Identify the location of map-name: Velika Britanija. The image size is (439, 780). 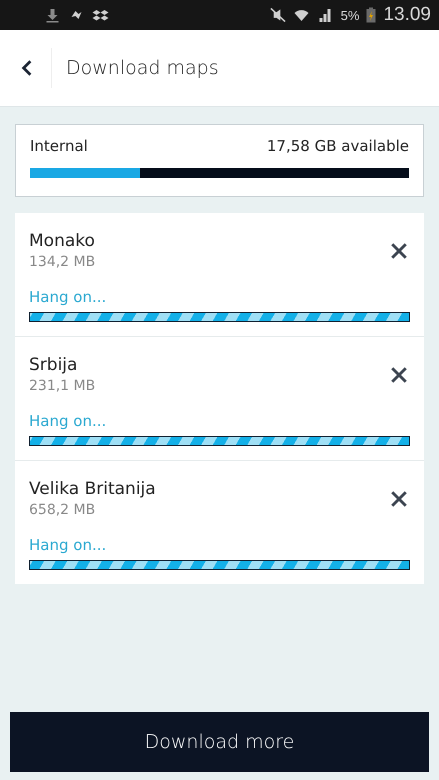
(92, 489).